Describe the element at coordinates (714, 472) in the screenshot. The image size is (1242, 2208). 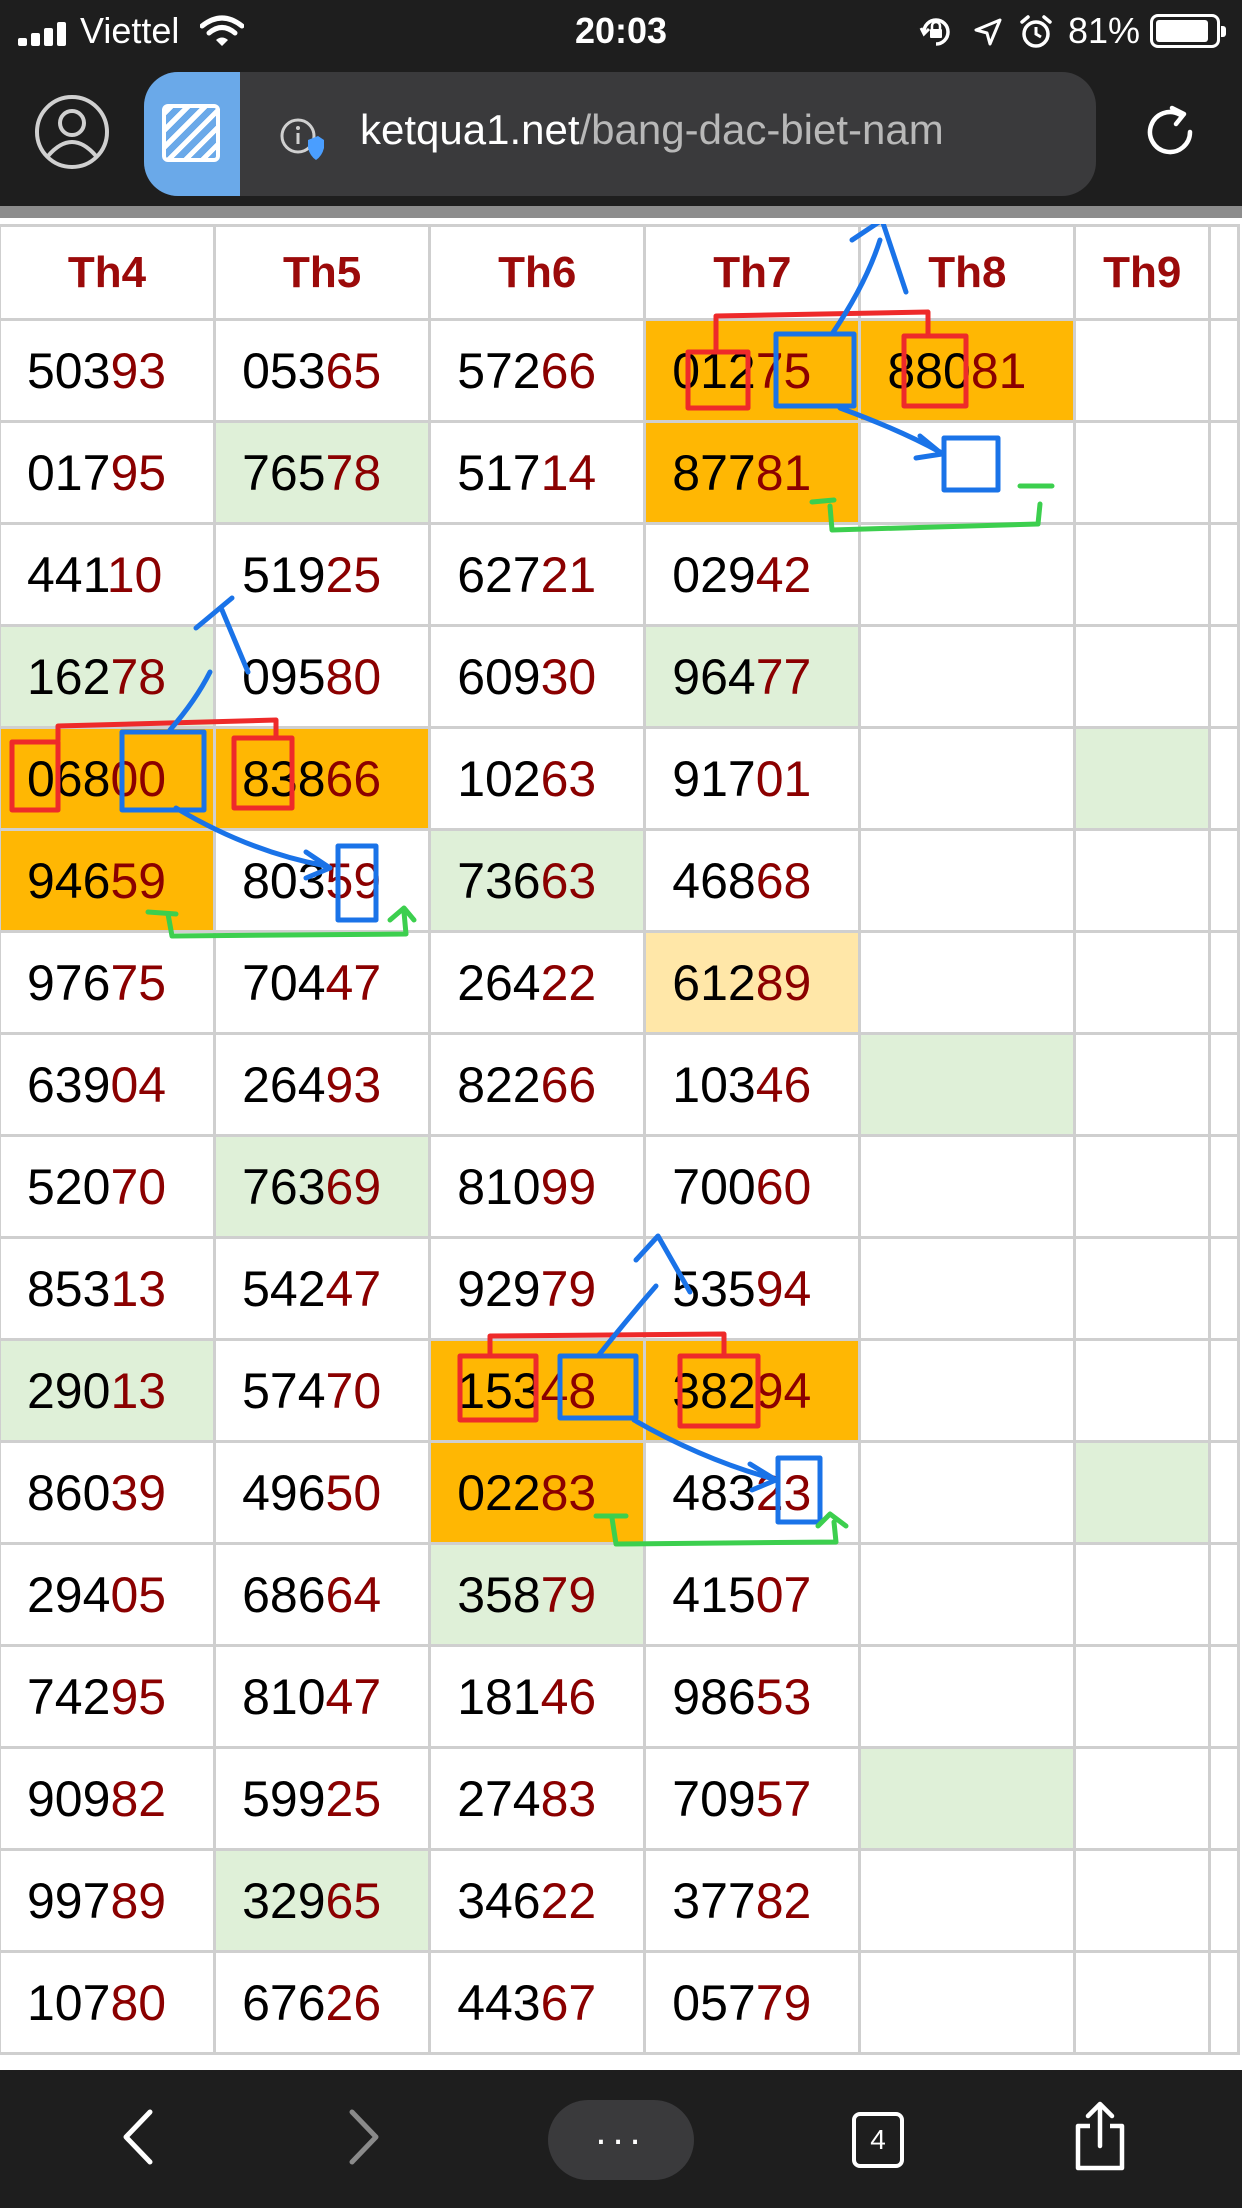
I see `number-head: 877` at that location.